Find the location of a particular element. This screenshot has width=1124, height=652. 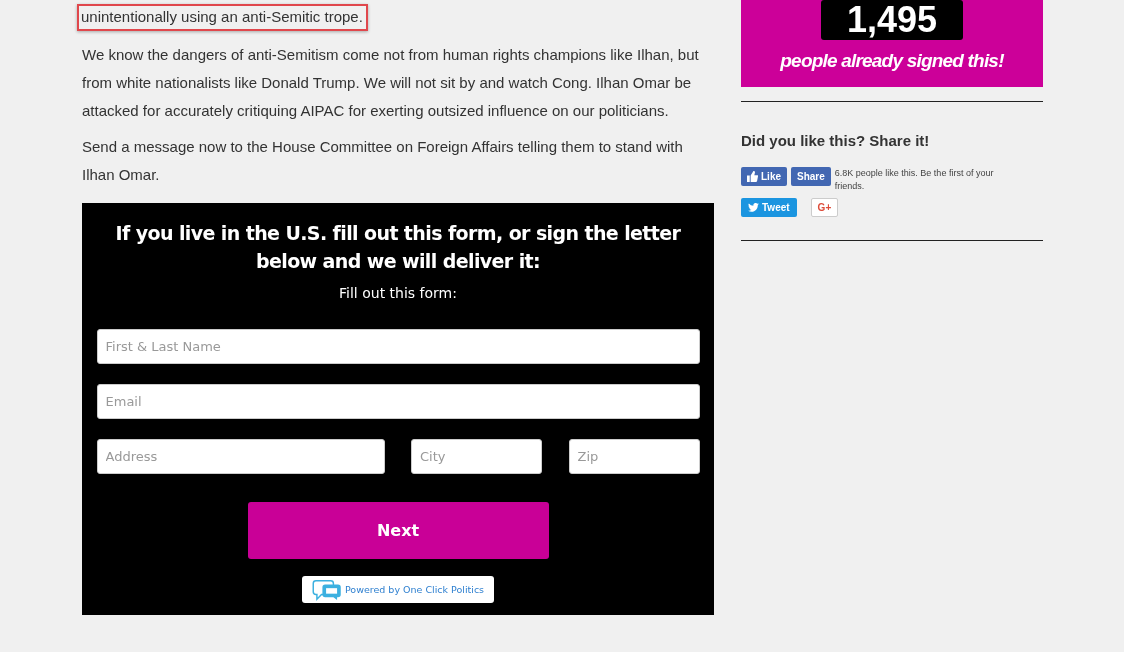

like-count-text: 6.8K people like this. Be the first of your friends. is located at coordinates (914, 180).